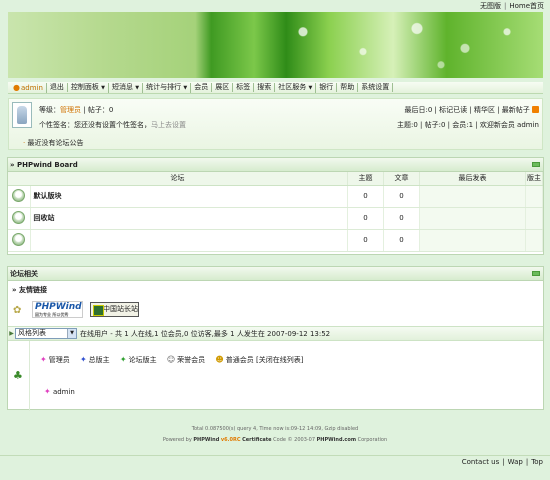 This screenshot has width=550, height=480. I want to click on top-link: Top, so click(537, 462).